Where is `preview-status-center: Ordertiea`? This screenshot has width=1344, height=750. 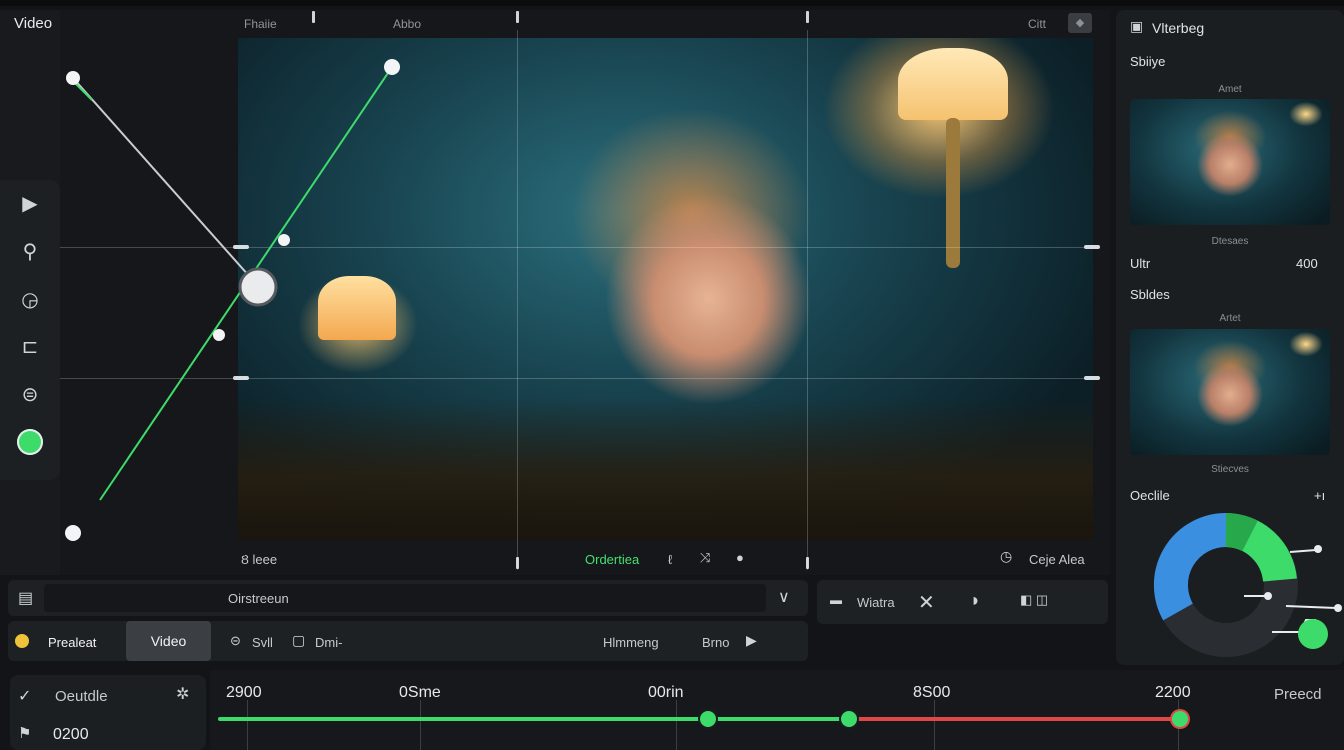
preview-status-center: Ordertiea is located at coordinates (612, 559).